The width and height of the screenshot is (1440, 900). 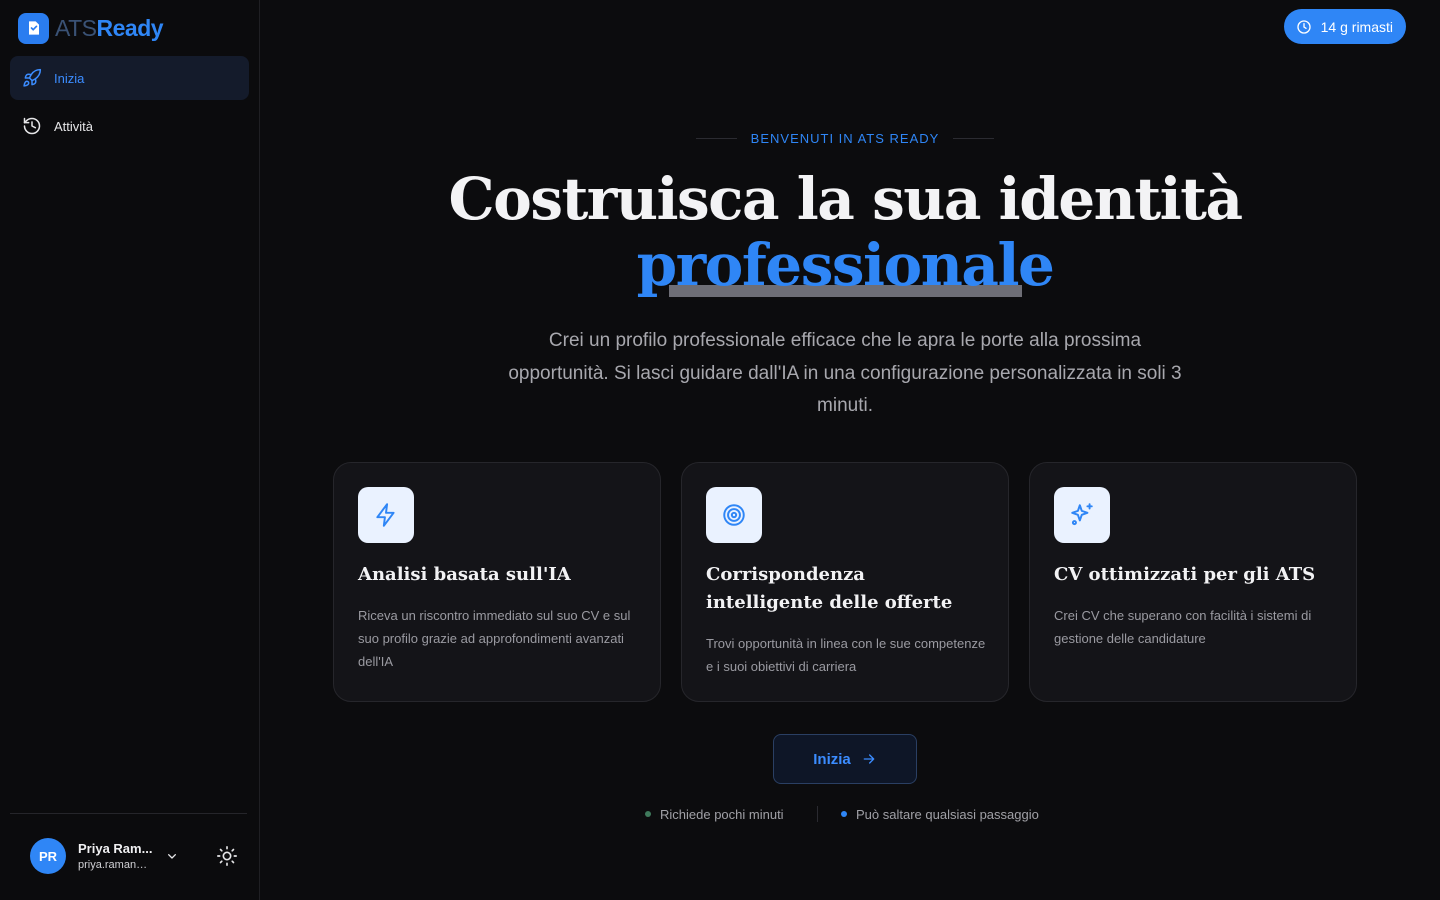 What do you see at coordinates (464, 574) in the screenshot?
I see `feature-title: Analisi basata sull'IA` at bounding box center [464, 574].